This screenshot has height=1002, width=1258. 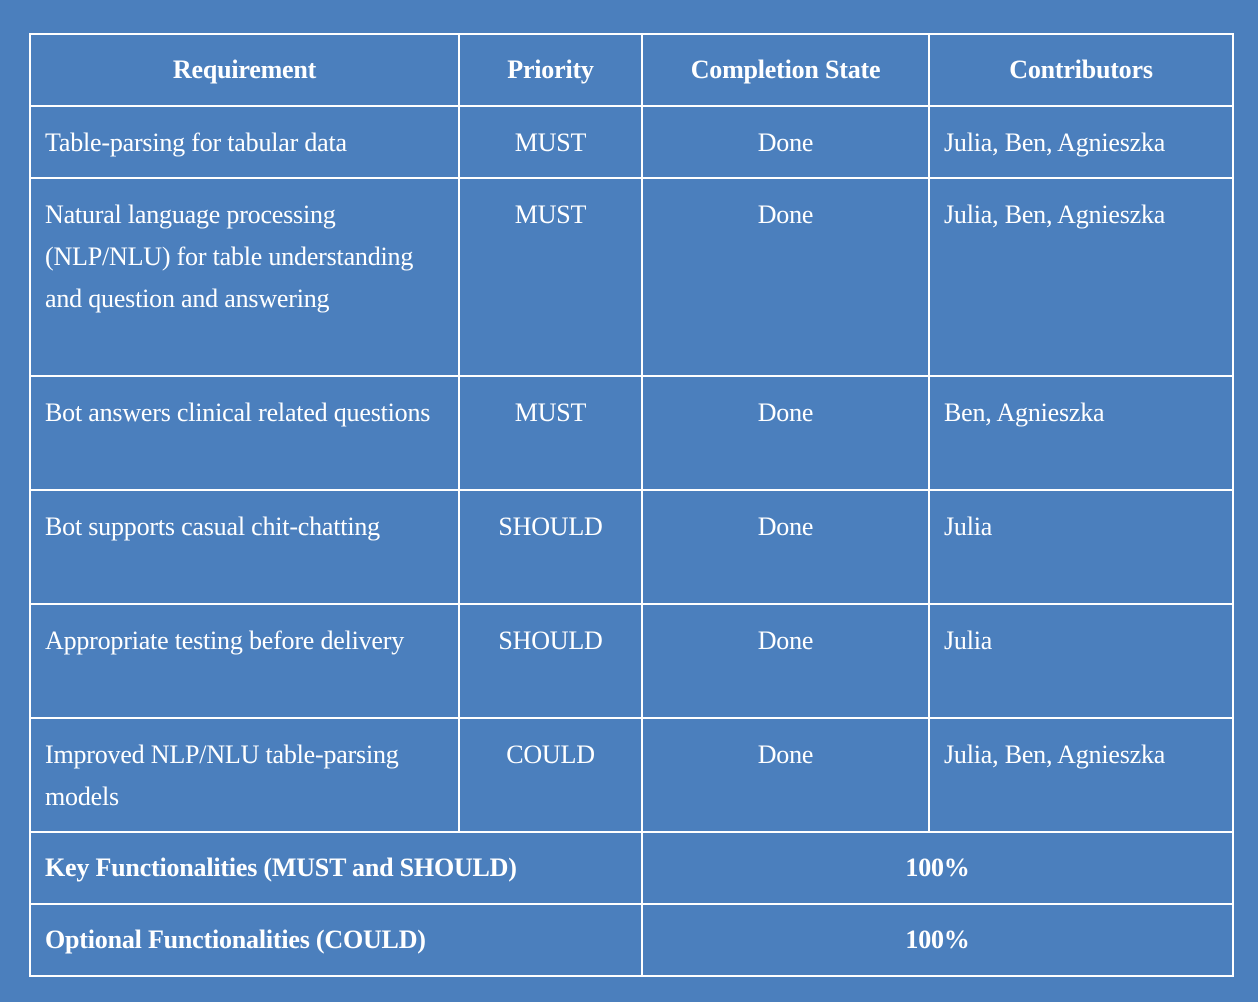 What do you see at coordinates (1081, 433) in the screenshot?
I see `contributors-cell: Ben, Agnieszka` at bounding box center [1081, 433].